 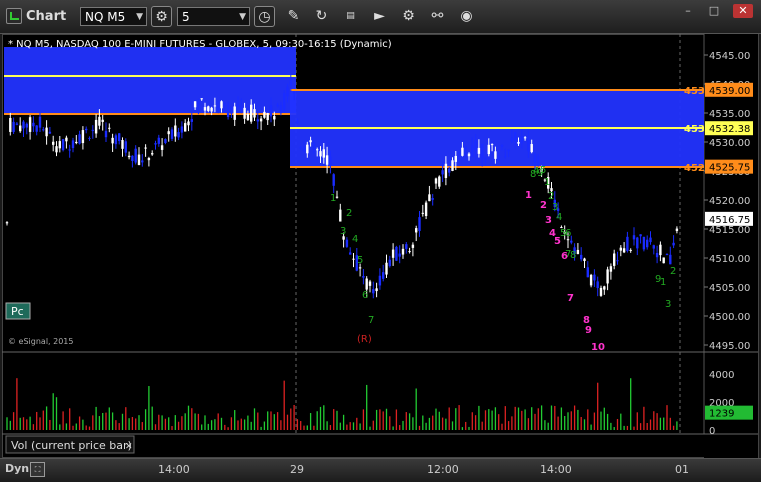 What do you see at coordinates (729, 114) in the screenshot?
I see `y-tick: 4535.00` at bounding box center [729, 114].